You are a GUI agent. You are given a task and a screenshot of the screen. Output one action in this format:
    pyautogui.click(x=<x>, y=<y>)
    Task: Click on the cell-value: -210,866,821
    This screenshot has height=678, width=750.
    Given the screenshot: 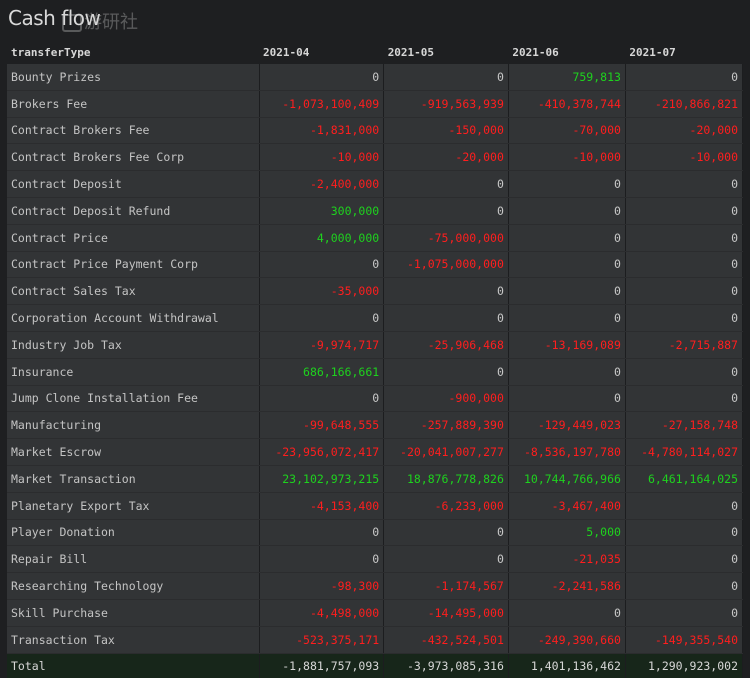 What is the action you would take?
    pyautogui.click(x=684, y=104)
    